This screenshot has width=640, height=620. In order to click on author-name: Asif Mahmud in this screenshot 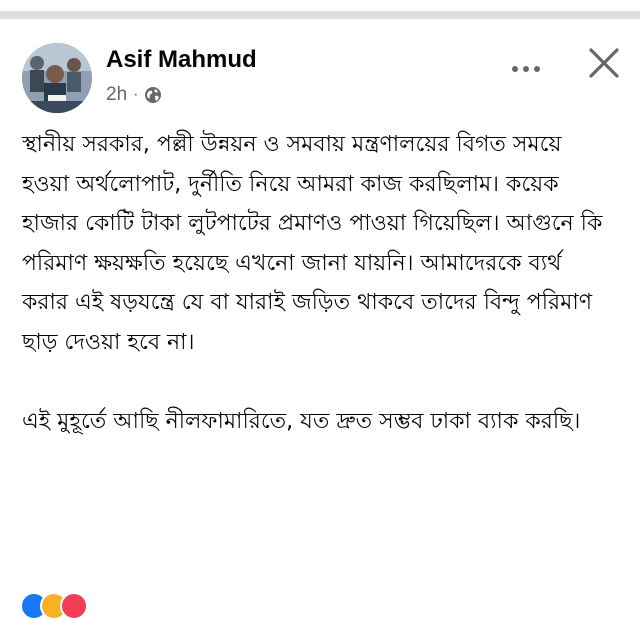, I will do `click(181, 60)`.